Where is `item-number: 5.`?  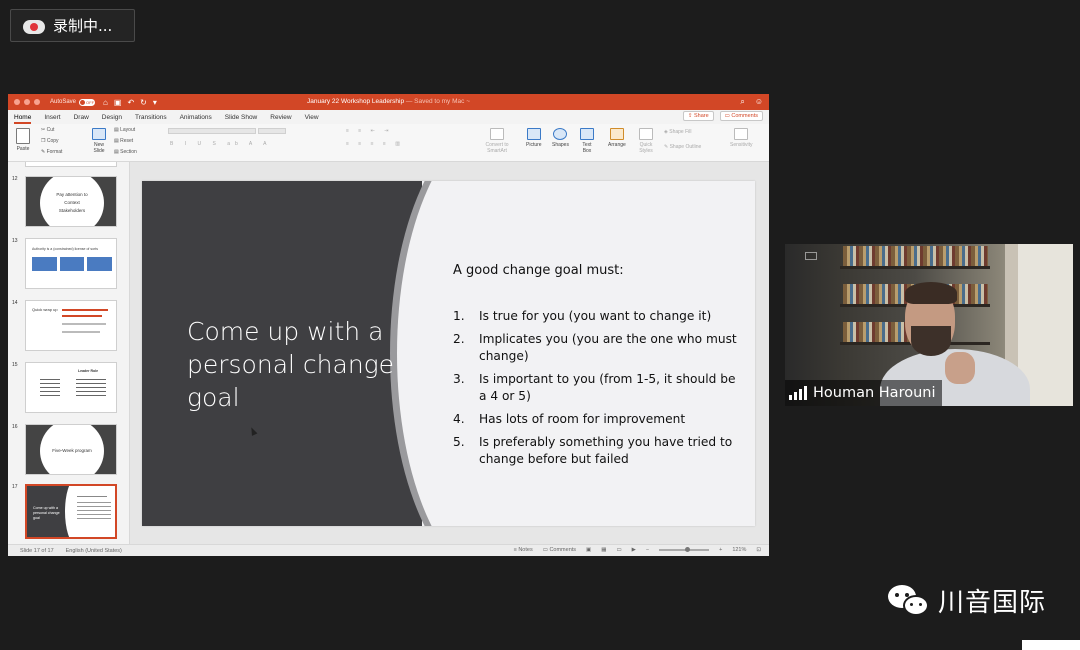 item-number: 5. is located at coordinates (459, 442).